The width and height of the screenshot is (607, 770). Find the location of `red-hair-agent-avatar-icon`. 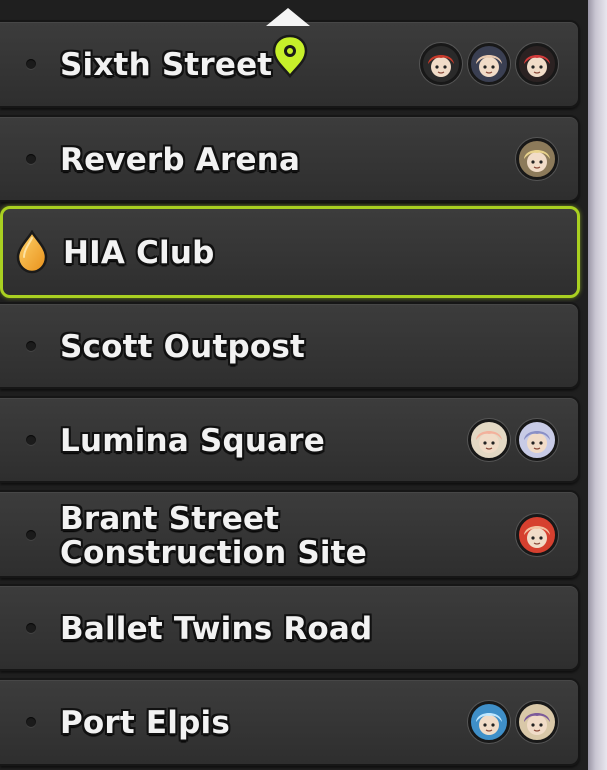

red-hair-agent-avatar-icon is located at coordinates (537, 535).